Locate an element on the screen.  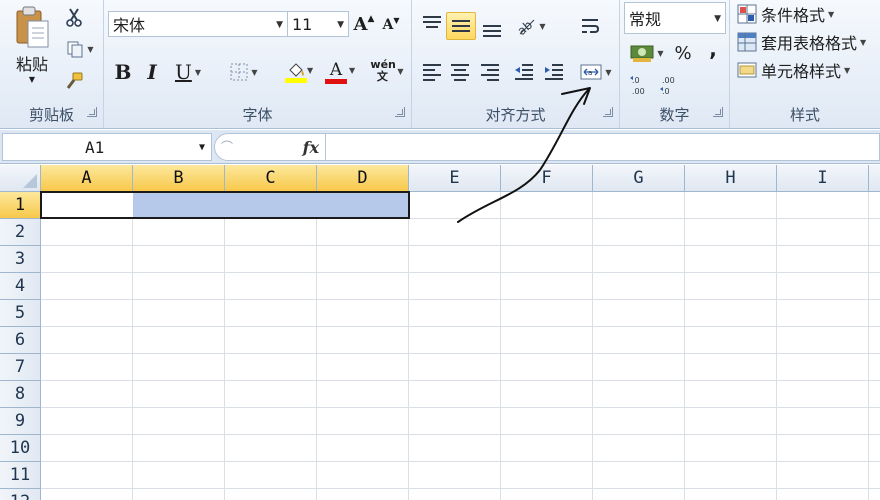
underline-button: U ▼ is located at coordinates (188, 72).